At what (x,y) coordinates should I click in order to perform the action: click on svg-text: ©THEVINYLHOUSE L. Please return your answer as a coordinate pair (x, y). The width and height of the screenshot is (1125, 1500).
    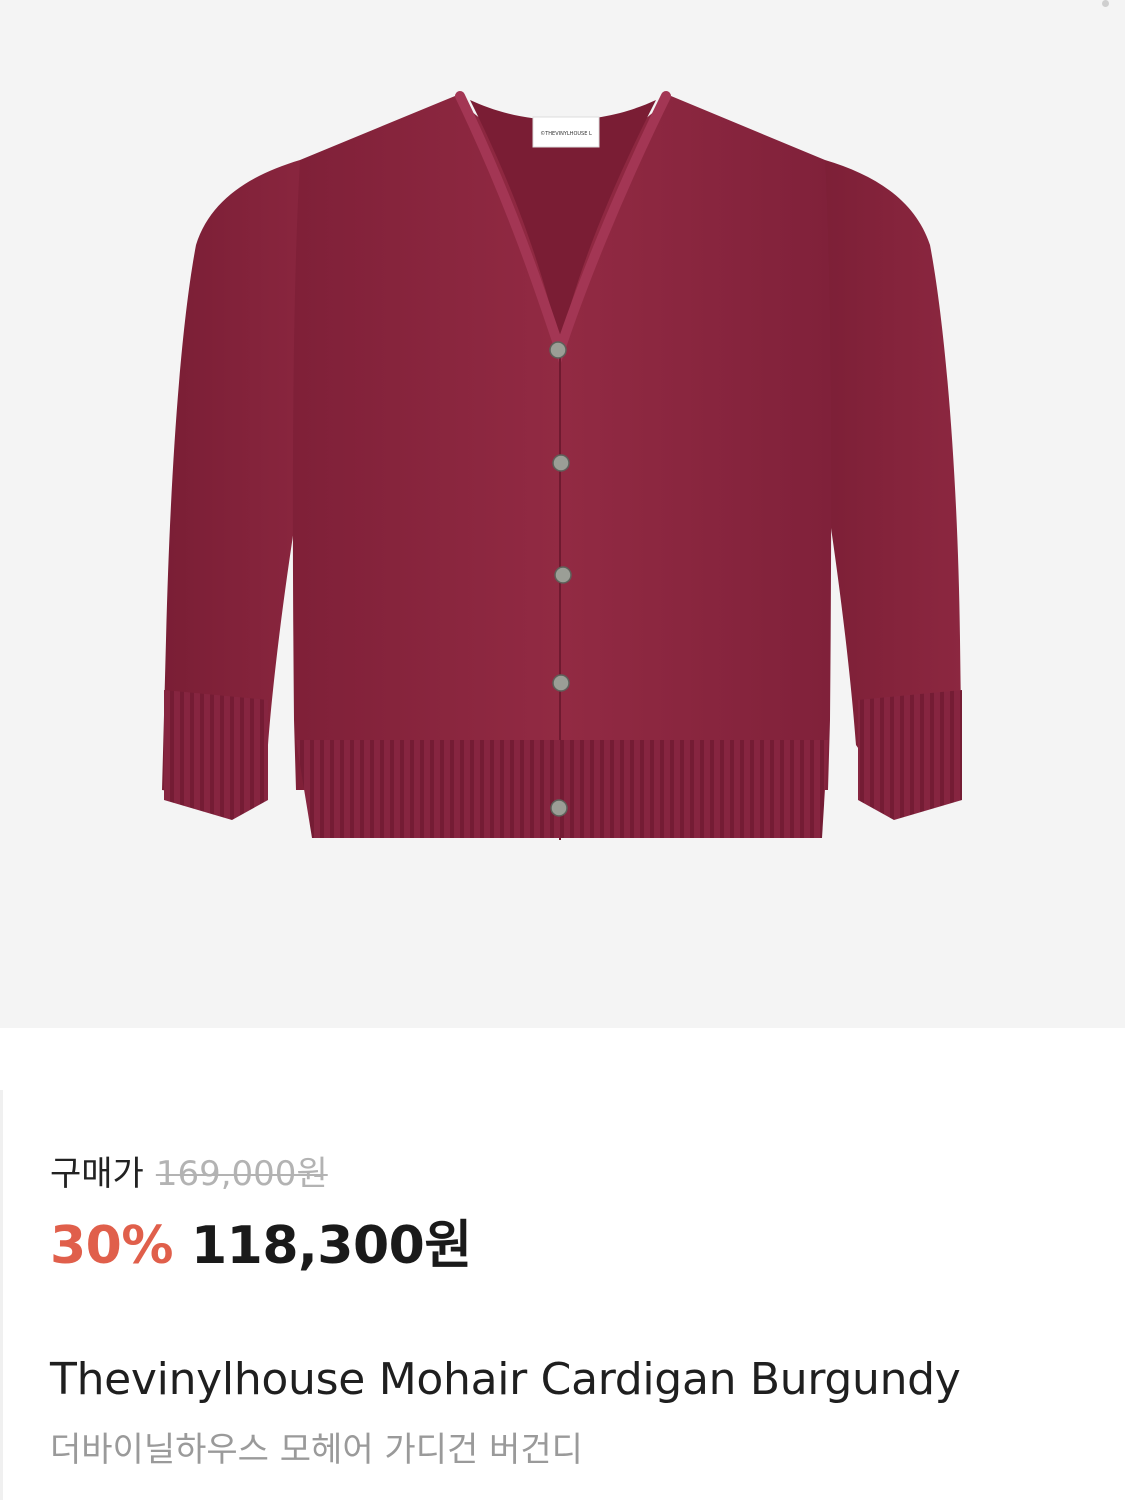
    Looking at the image, I should click on (566, 133).